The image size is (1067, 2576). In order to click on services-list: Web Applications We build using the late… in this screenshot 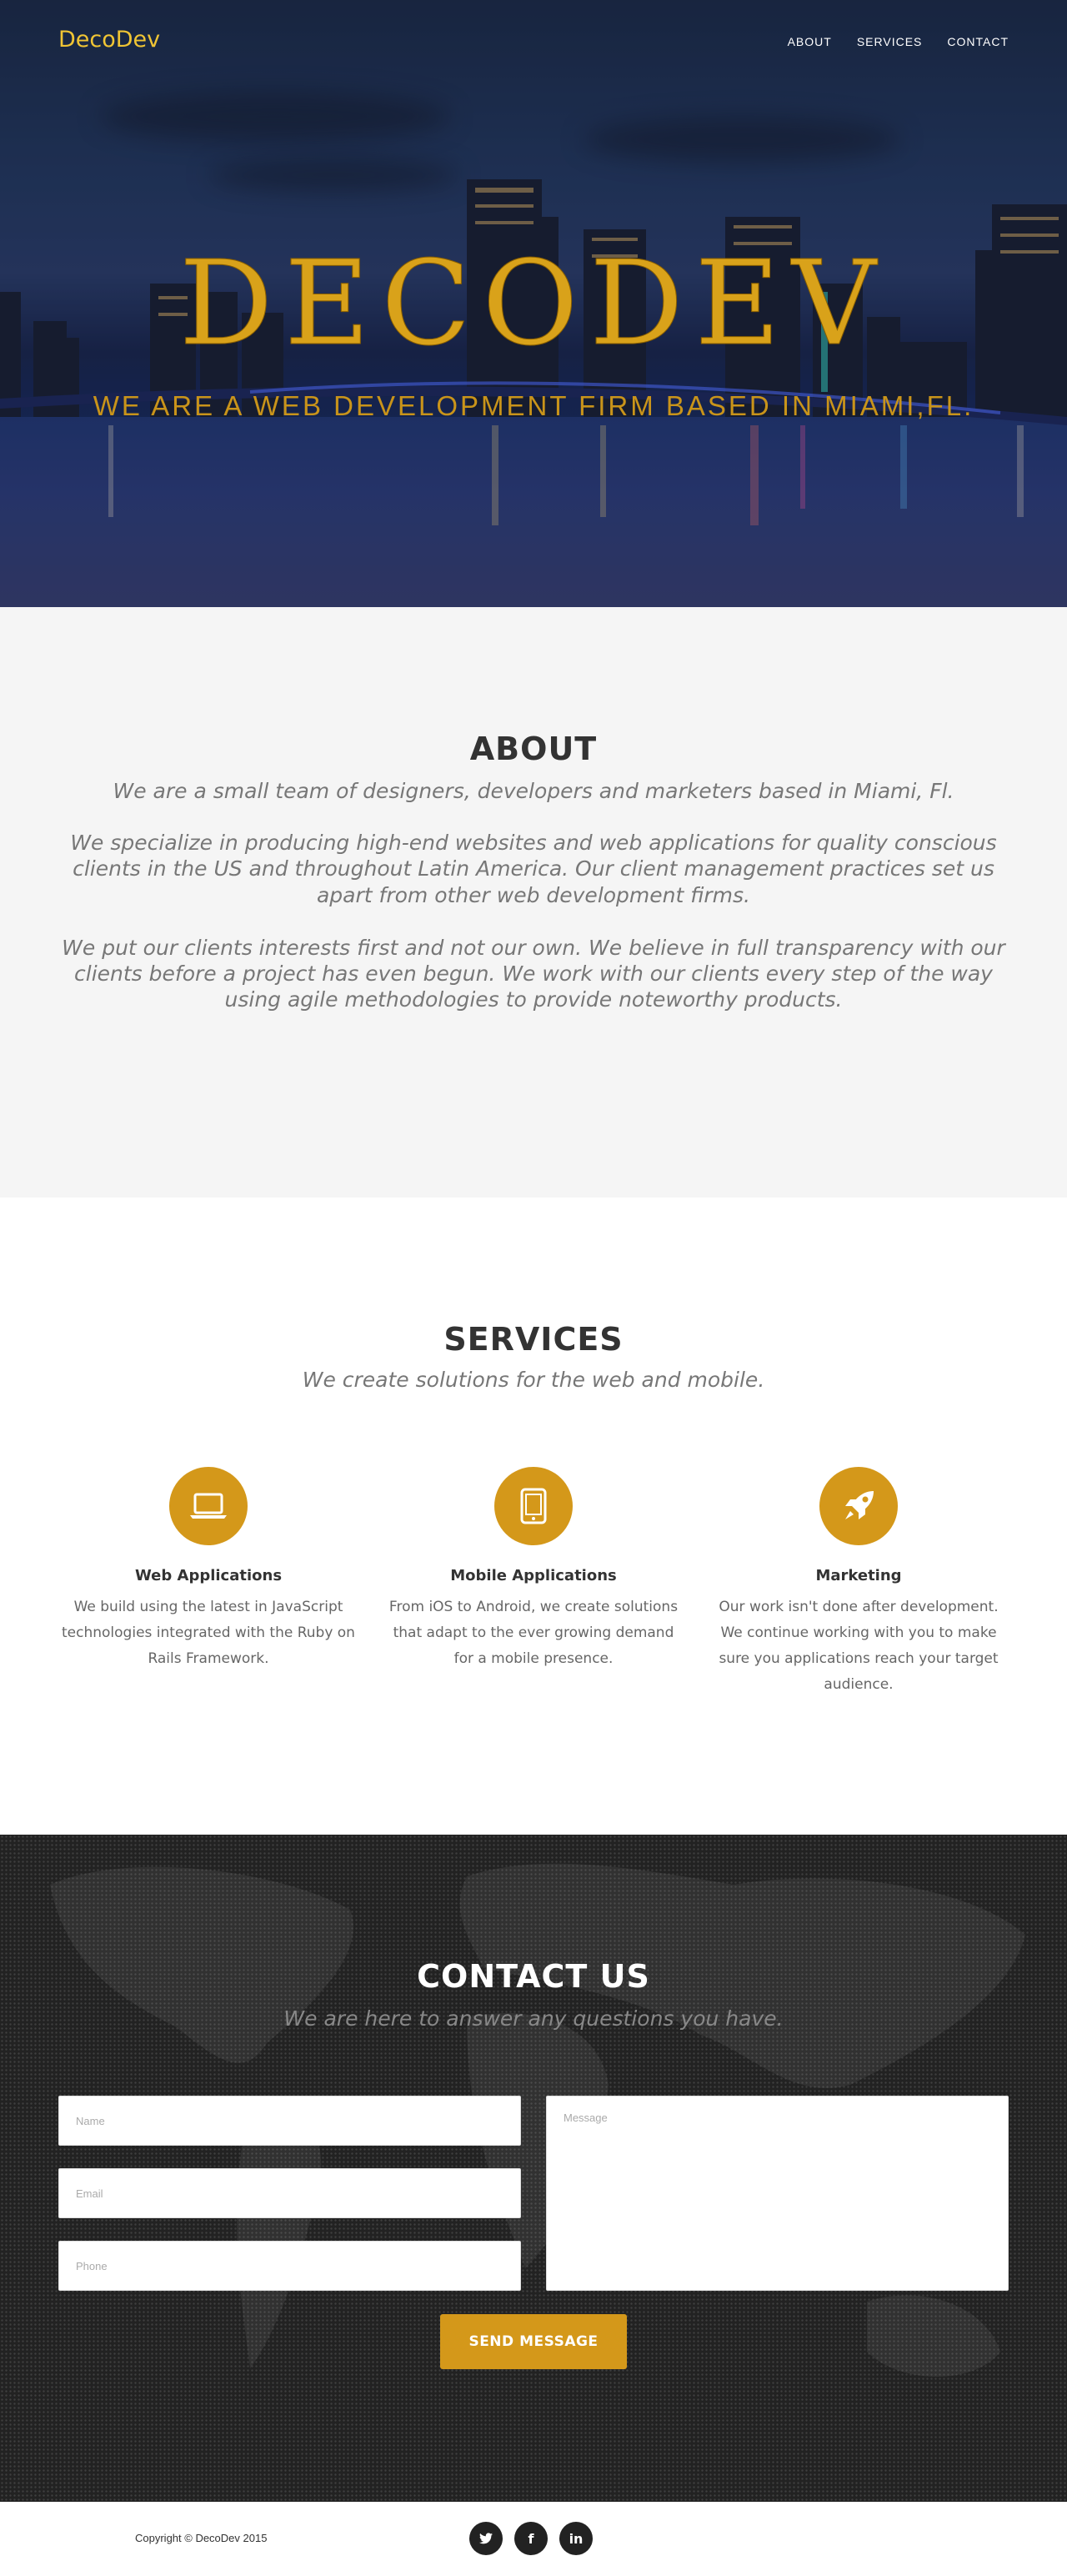, I will do `click(533, 1582)`.